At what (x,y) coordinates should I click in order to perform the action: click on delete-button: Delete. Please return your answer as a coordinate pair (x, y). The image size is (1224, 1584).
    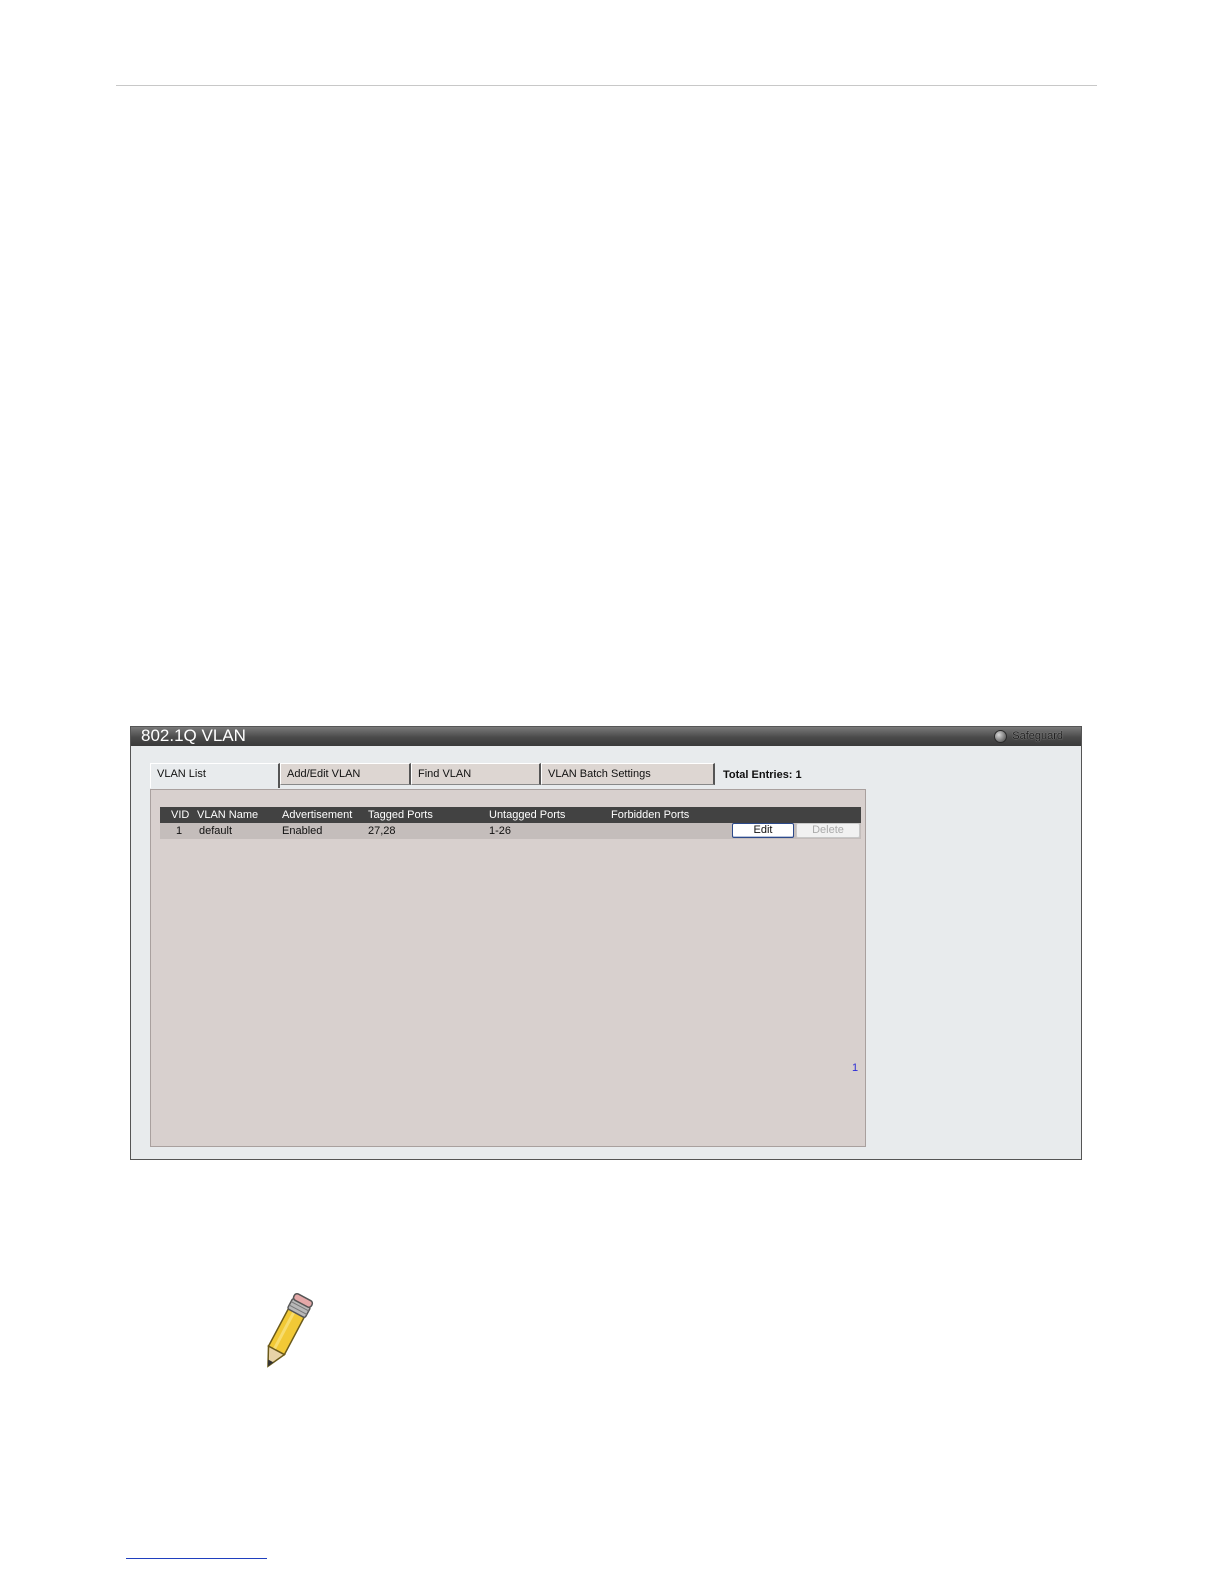
    Looking at the image, I should click on (828, 830).